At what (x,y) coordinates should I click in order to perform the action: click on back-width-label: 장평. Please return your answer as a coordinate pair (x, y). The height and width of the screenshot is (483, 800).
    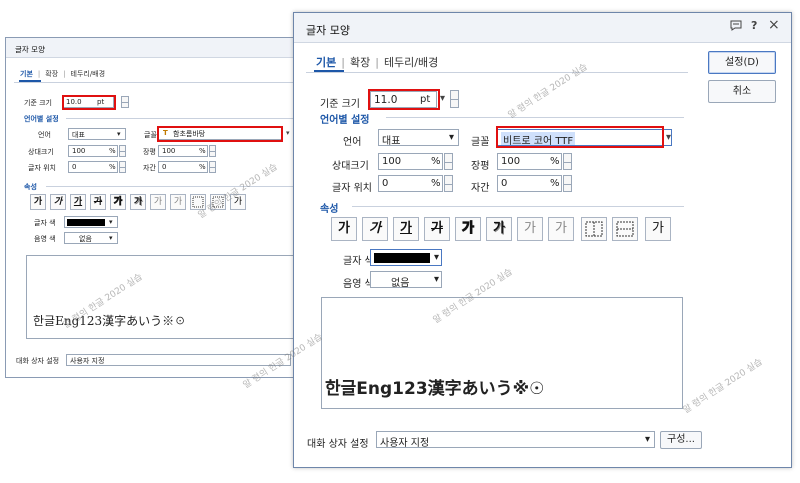
    Looking at the image, I should click on (149, 152).